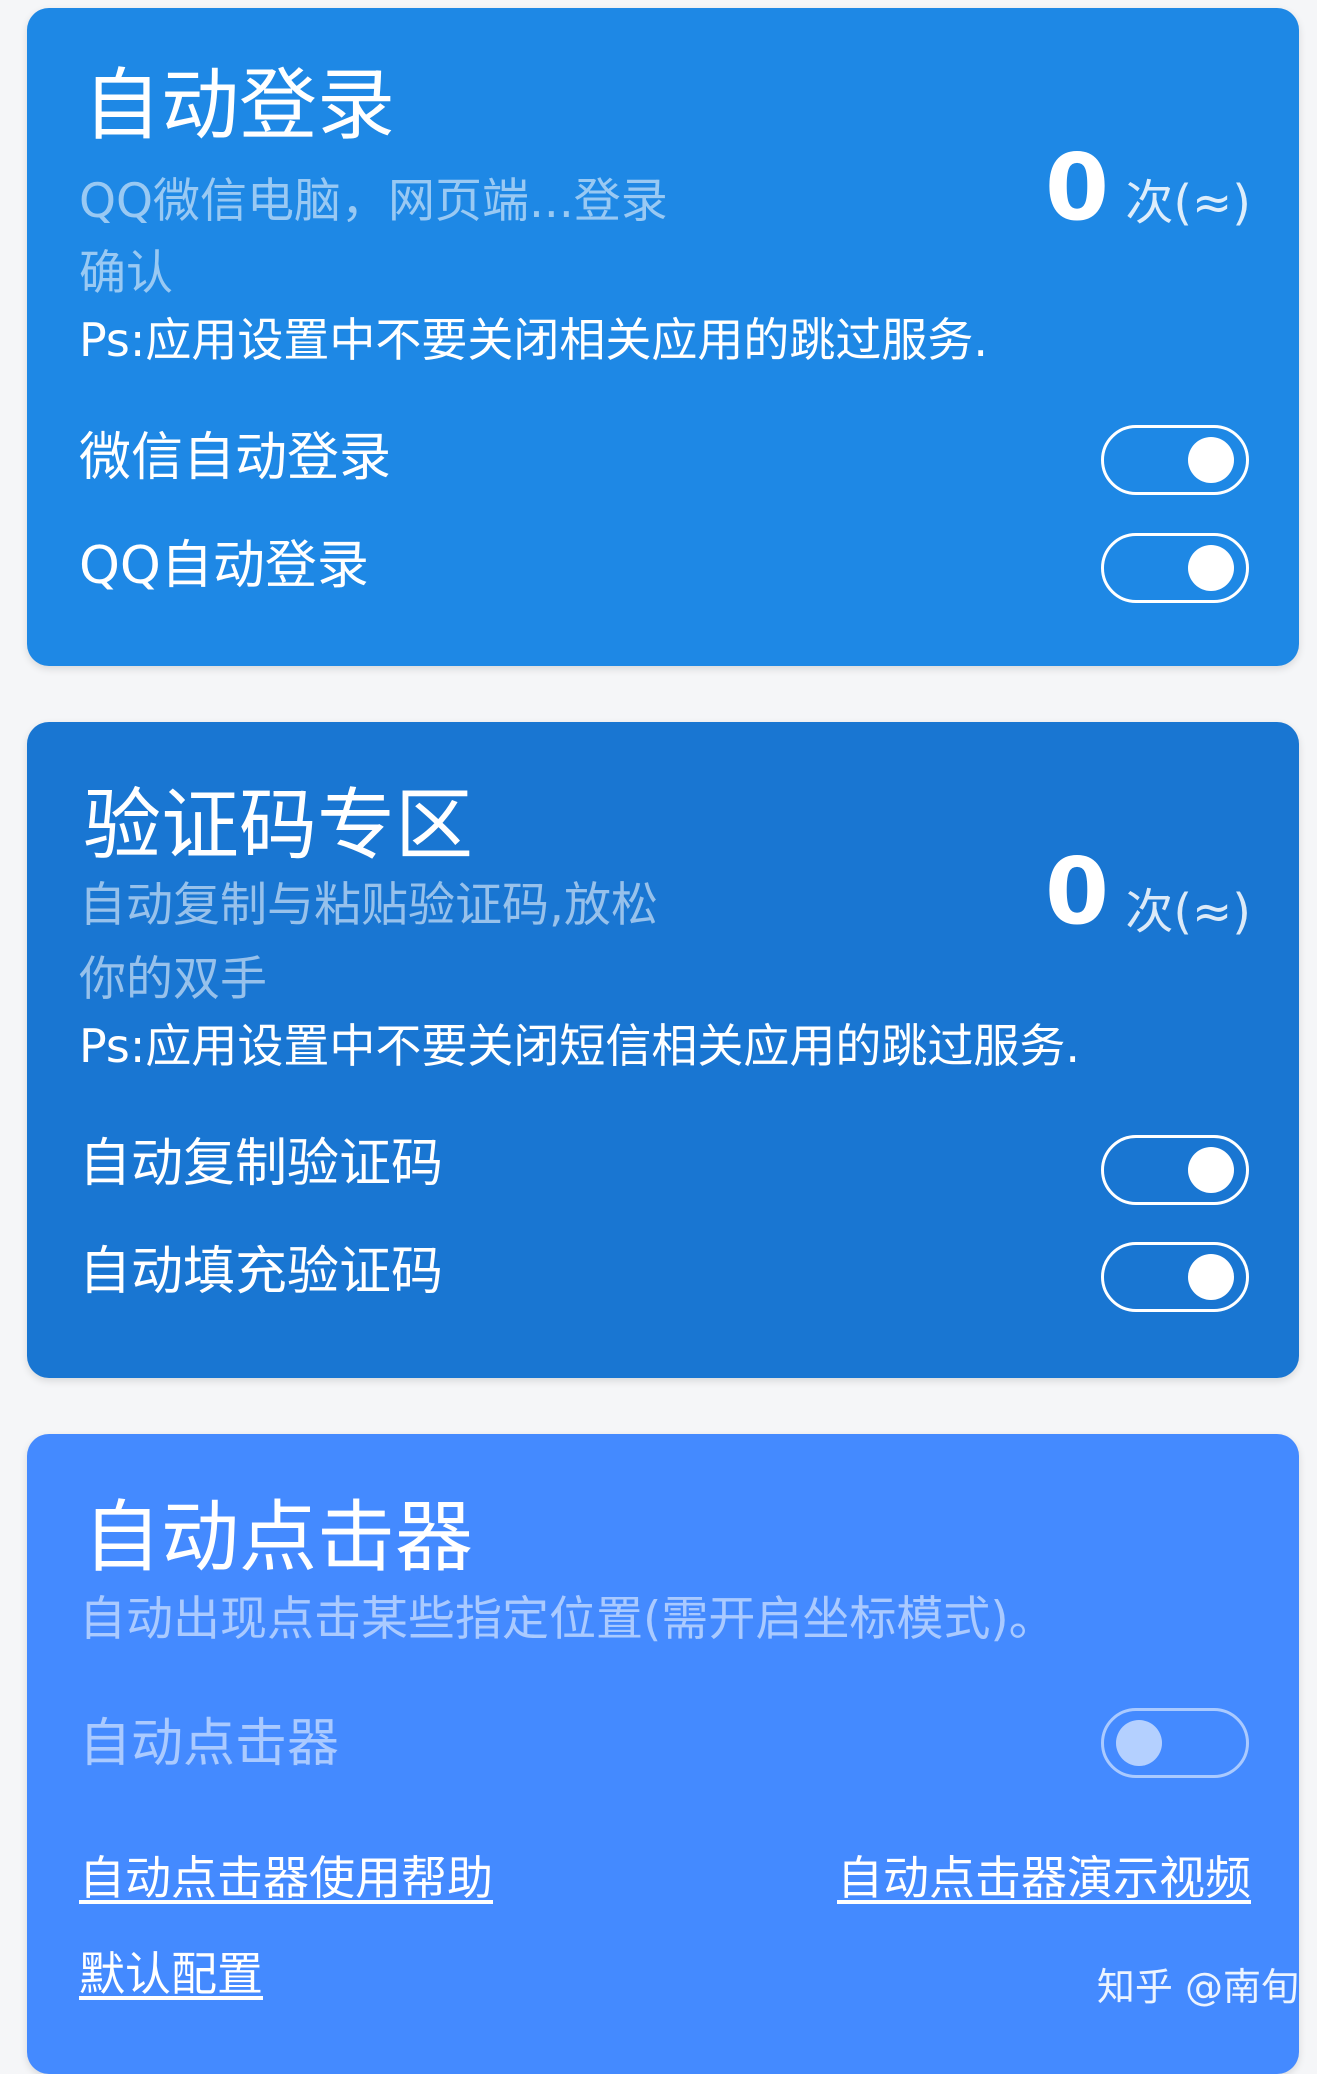 The width and height of the screenshot is (1317, 2074). Describe the element at coordinates (534, 340) in the screenshot. I see `auto-login-note: Ps:应用设置中不要关闭相关应用的跳过服务.` at that location.